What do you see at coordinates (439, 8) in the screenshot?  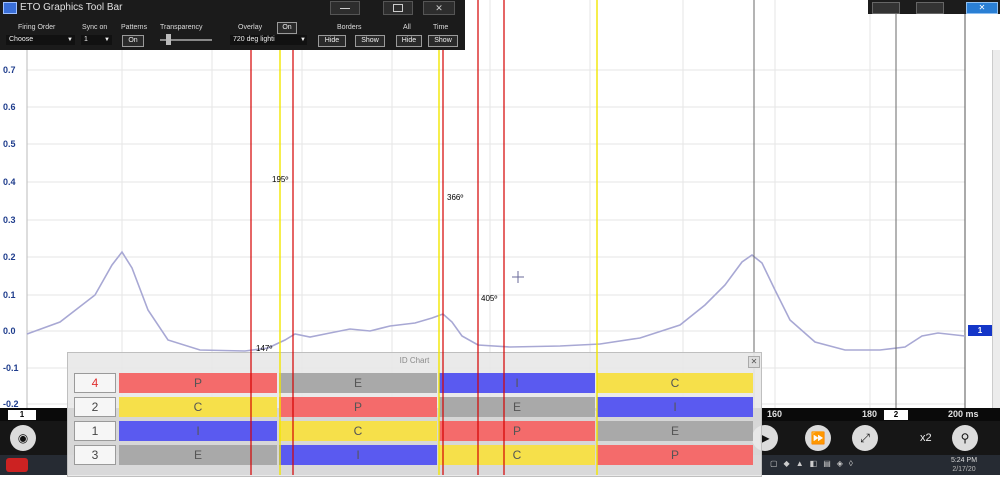 I see `close-button: ✕` at bounding box center [439, 8].